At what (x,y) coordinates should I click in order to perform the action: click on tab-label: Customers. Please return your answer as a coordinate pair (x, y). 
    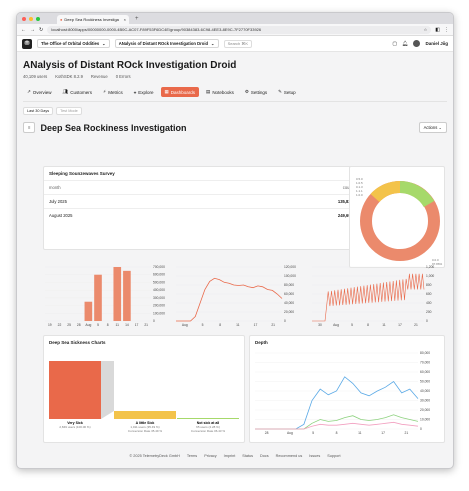
    Looking at the image, I should click on (81, 92).